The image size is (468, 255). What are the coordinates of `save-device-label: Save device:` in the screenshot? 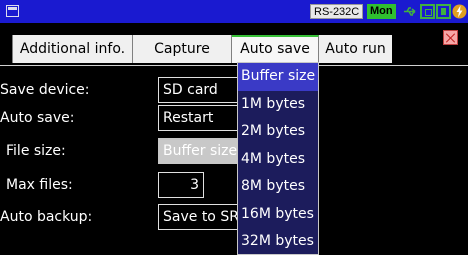 It's located at (45, 90).